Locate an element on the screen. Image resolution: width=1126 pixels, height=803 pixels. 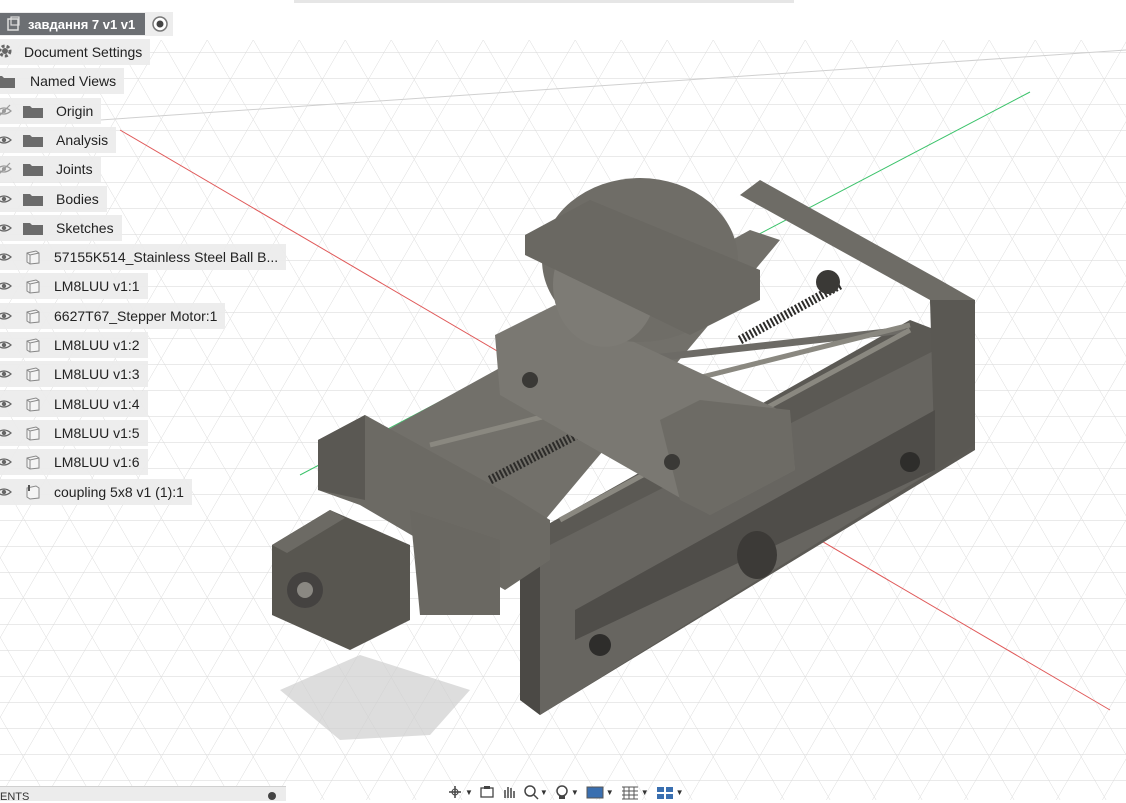
browser-node: Document Settings is located at coordinates (75, 52).